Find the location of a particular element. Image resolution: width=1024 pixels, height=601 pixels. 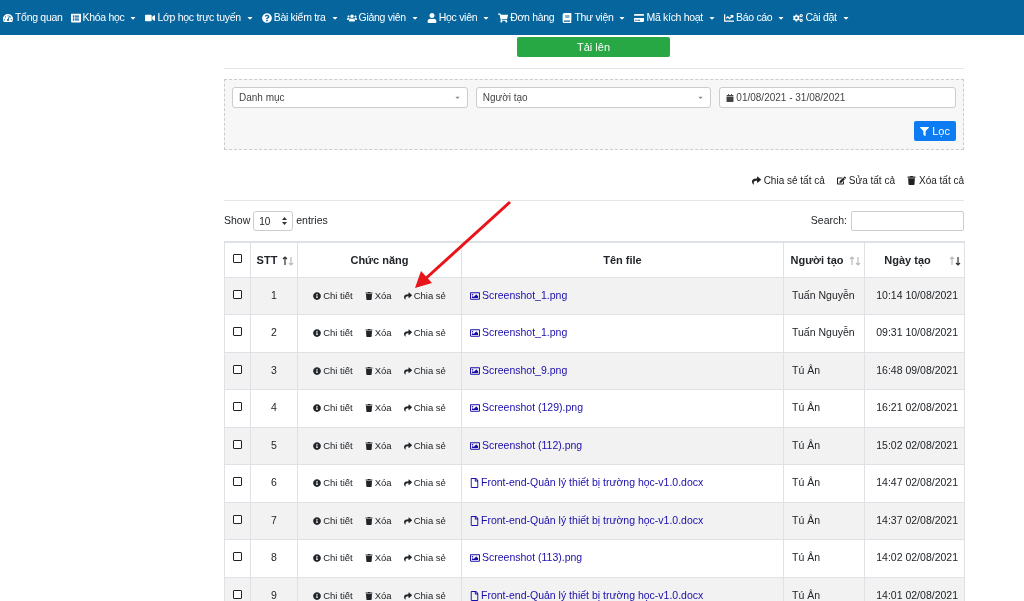

column-header: STT is located at coordinates (274, 259).